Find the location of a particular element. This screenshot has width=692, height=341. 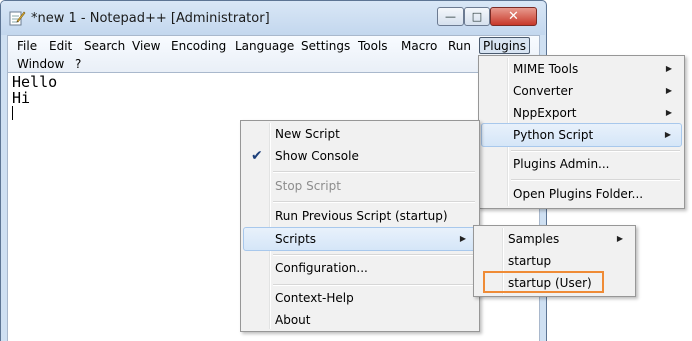

plugins-item-python-script: Python Script ▶ is located at coordinates (581, 135).